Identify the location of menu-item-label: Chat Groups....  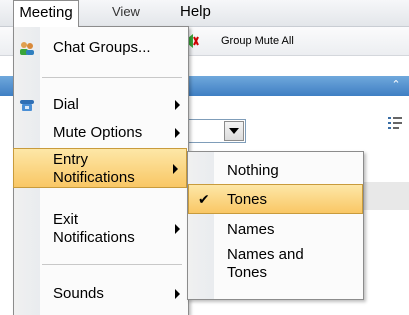
(102, 47).